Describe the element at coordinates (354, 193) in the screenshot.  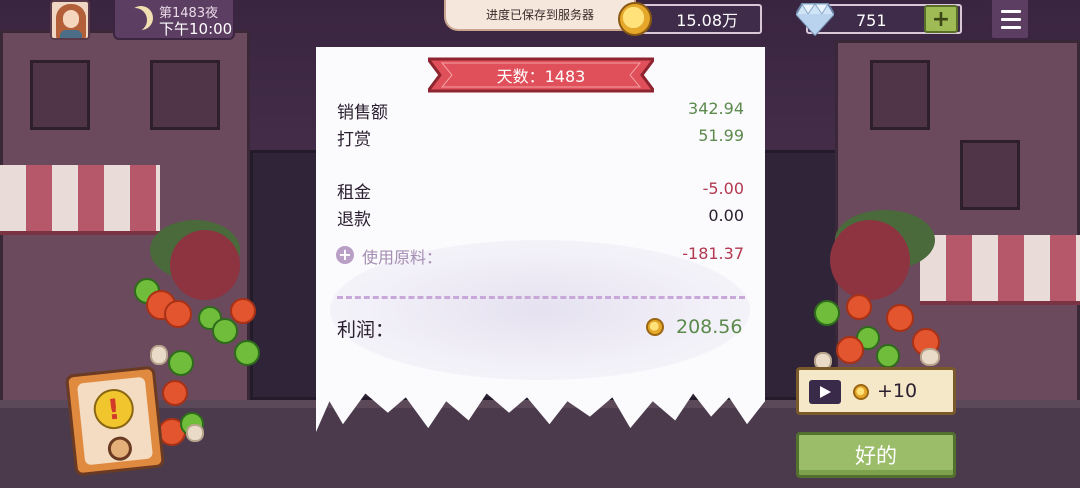
I see `rent-label: 租金` at that location.